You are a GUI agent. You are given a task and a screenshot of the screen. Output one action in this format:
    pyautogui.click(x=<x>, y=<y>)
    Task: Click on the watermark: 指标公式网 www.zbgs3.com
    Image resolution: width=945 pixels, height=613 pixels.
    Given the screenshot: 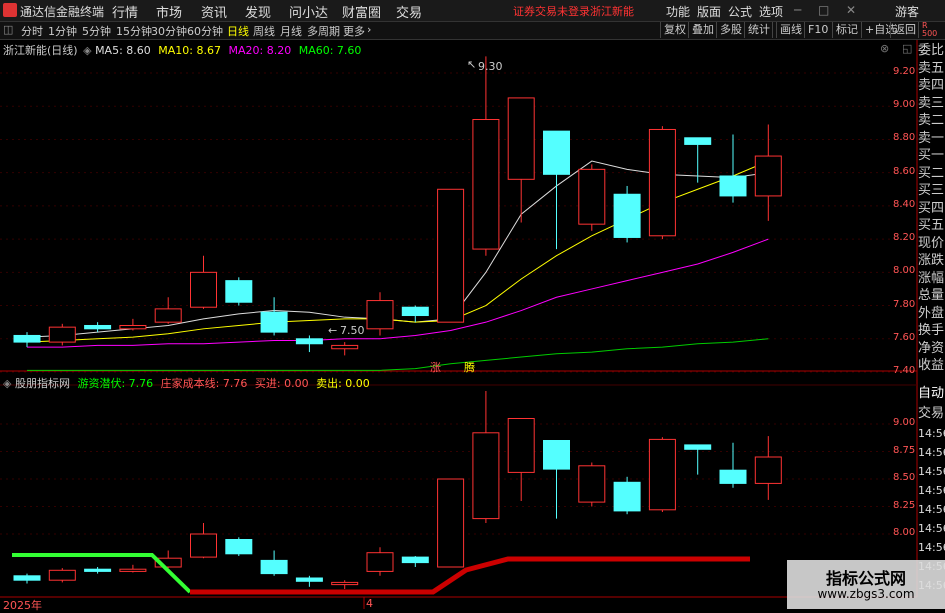 What is the action you would take?
    pyautogui.click(x=866, y=584)
    